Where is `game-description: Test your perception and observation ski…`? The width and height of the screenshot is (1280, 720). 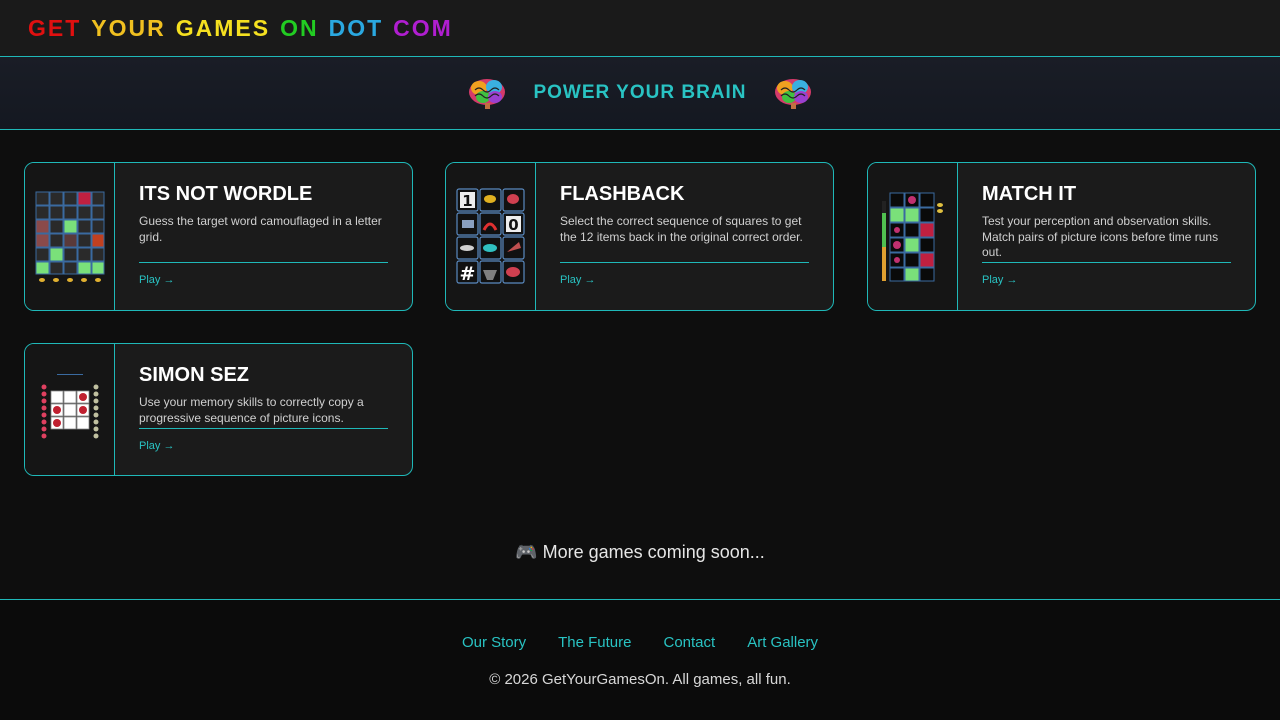
game-description: Test your perception and observation ski… is located at coordinates (1100, 236).